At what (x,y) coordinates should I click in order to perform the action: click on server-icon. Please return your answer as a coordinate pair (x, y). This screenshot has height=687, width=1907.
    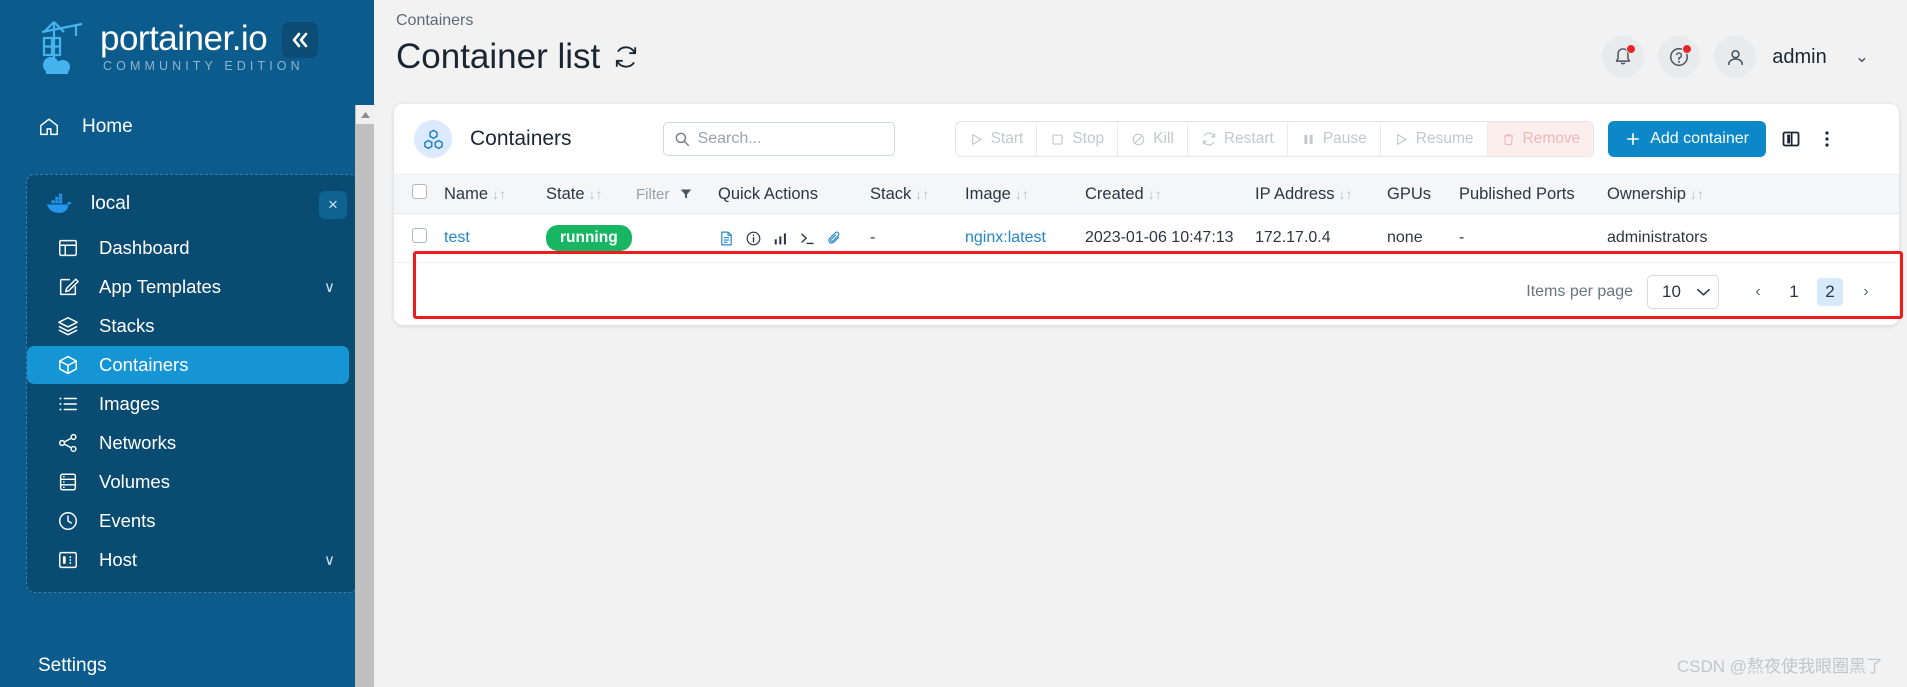
    Looking at the image, I should click on (68, 560).